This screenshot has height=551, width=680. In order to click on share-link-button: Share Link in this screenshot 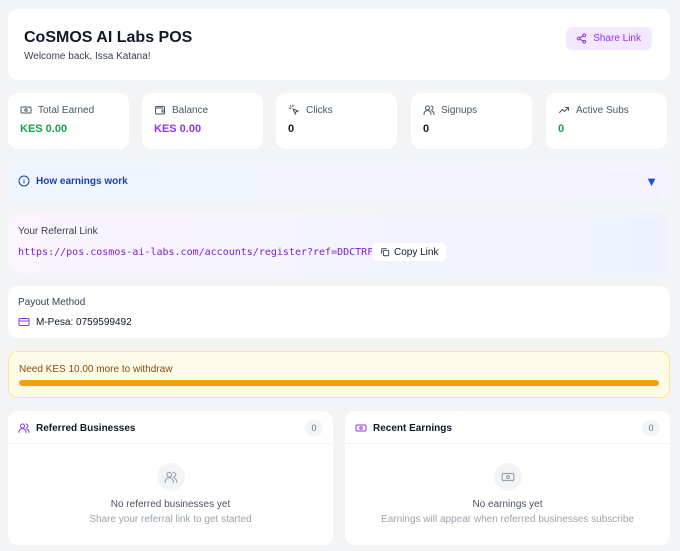, I will do `click(609, 38)`.